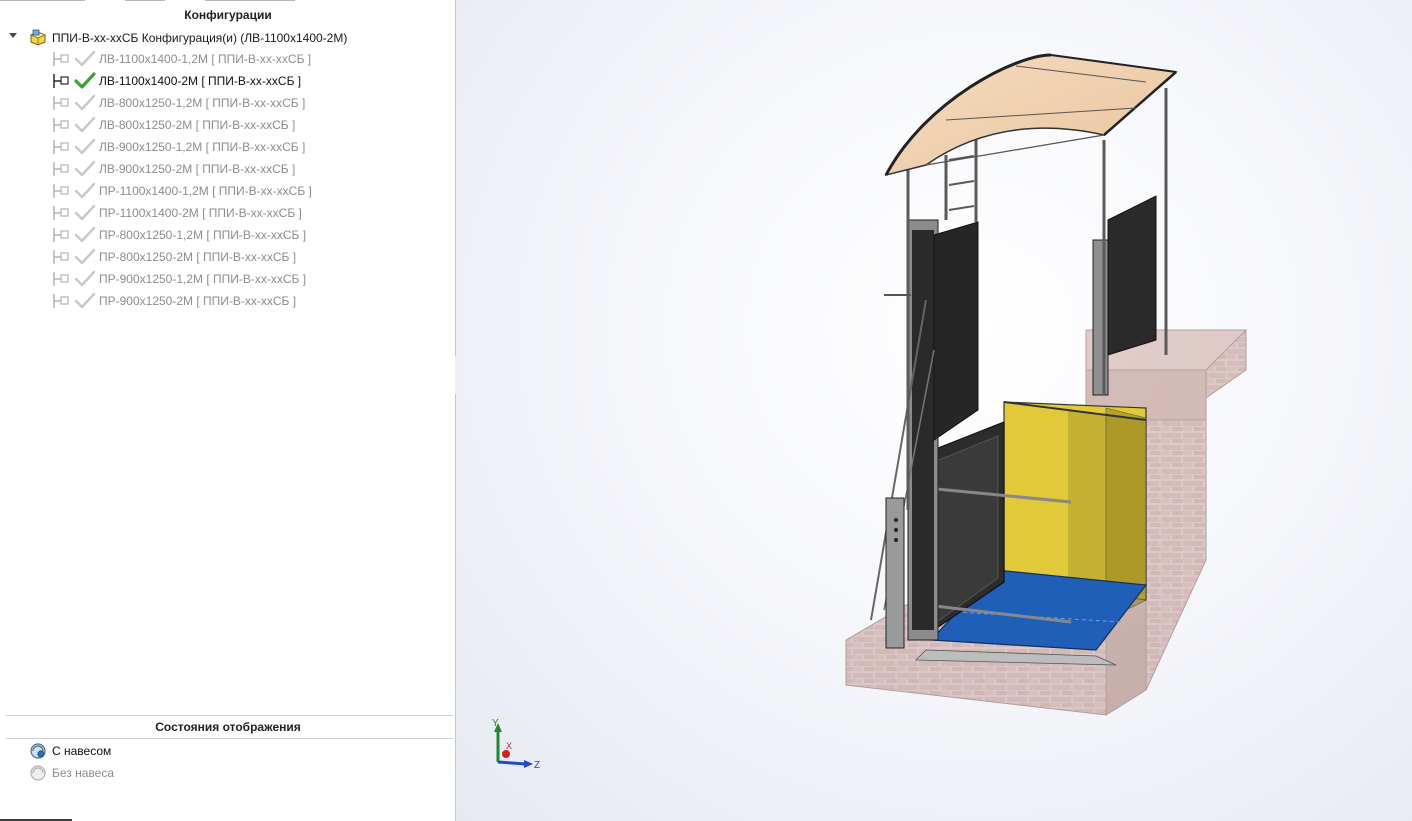 This screenshot has height=821, width=1412. What do you see at coordinates (83, 773) in the screenshot?
I see `display-state-label: Без навеса` at bounding box center [83, 773].